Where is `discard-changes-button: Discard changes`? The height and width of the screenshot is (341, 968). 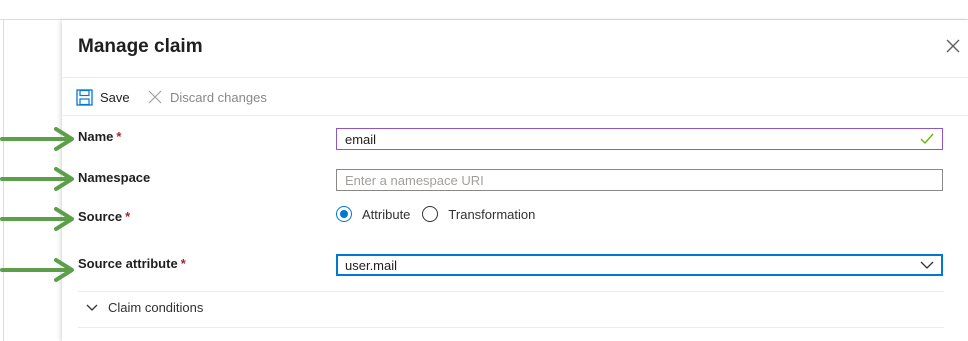 discard-changes-button: Discard changes is located at coordinates (207, 97).